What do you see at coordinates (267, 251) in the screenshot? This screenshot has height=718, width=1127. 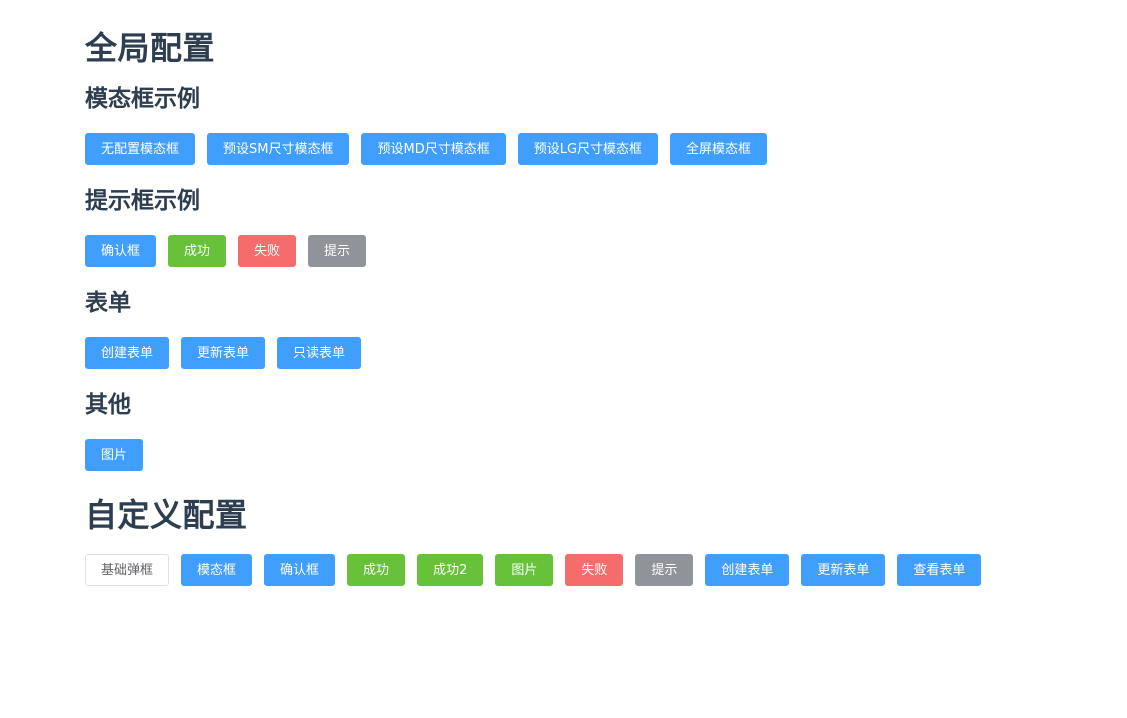 I see `fail-button: 失败` at bounding box center [267, 251].